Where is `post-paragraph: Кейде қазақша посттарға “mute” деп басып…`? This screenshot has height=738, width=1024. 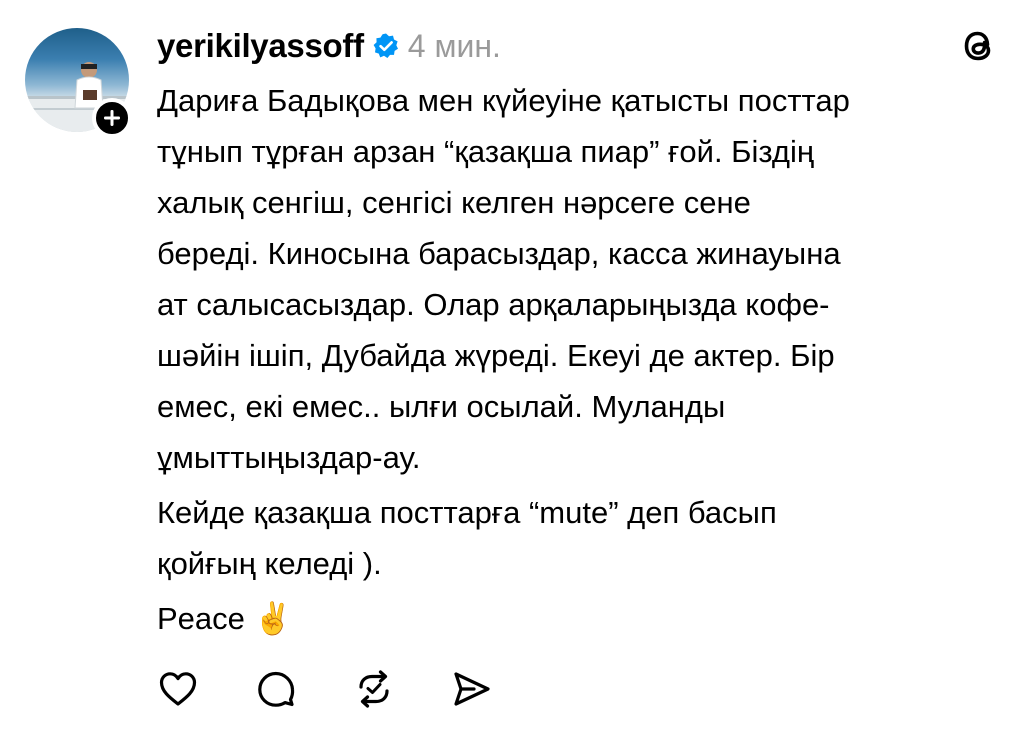 post-paragraph: Кейде қазақша посттарға “mute” деп басып… is located at coordinates (582, 538).